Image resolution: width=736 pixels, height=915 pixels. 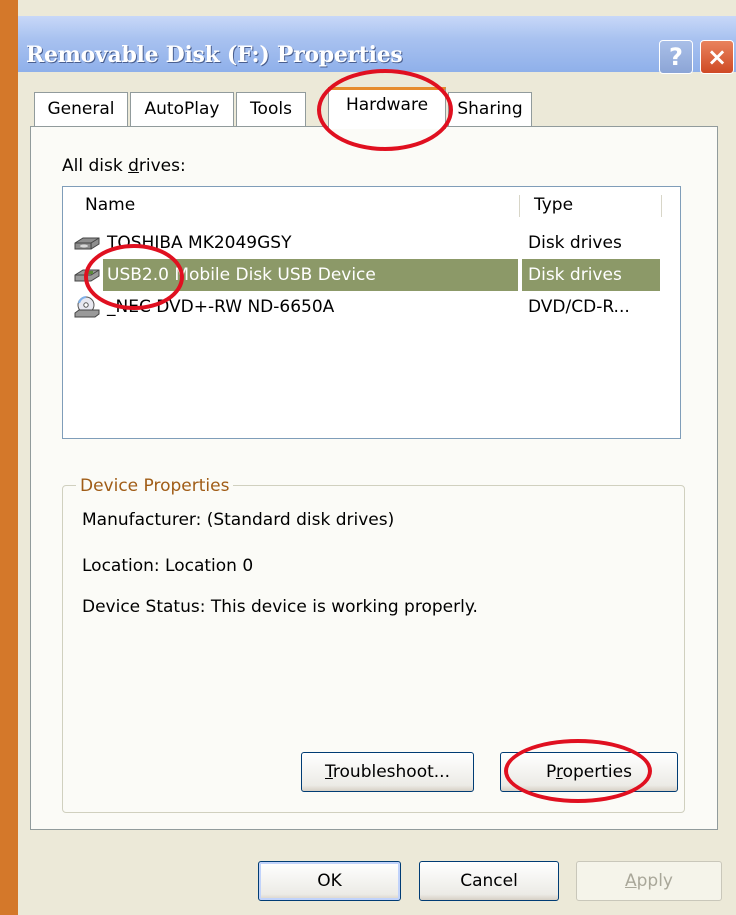 What do you see at coordinates (9, 457) in the screenshot?
I see `window-frame-edge` at bounding box center [9, 457].